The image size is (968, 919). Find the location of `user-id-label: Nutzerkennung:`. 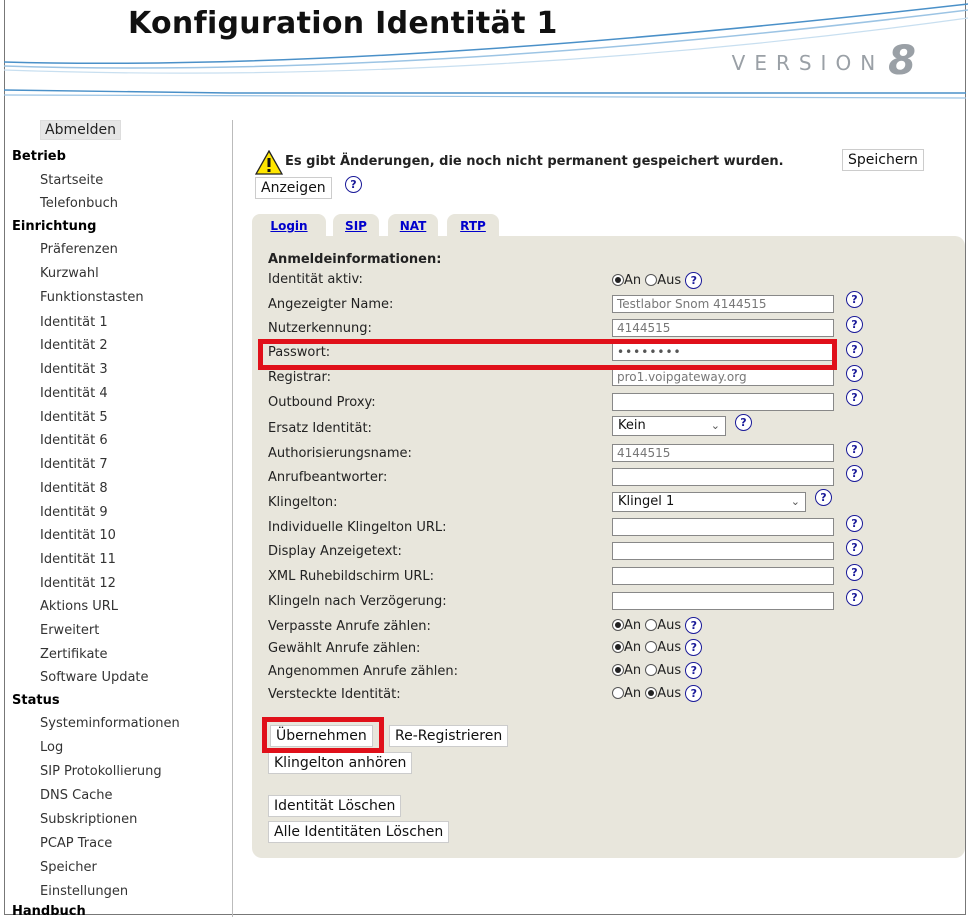

user-id-label: Nutzerkennung: is located at coordinates (320, 328).